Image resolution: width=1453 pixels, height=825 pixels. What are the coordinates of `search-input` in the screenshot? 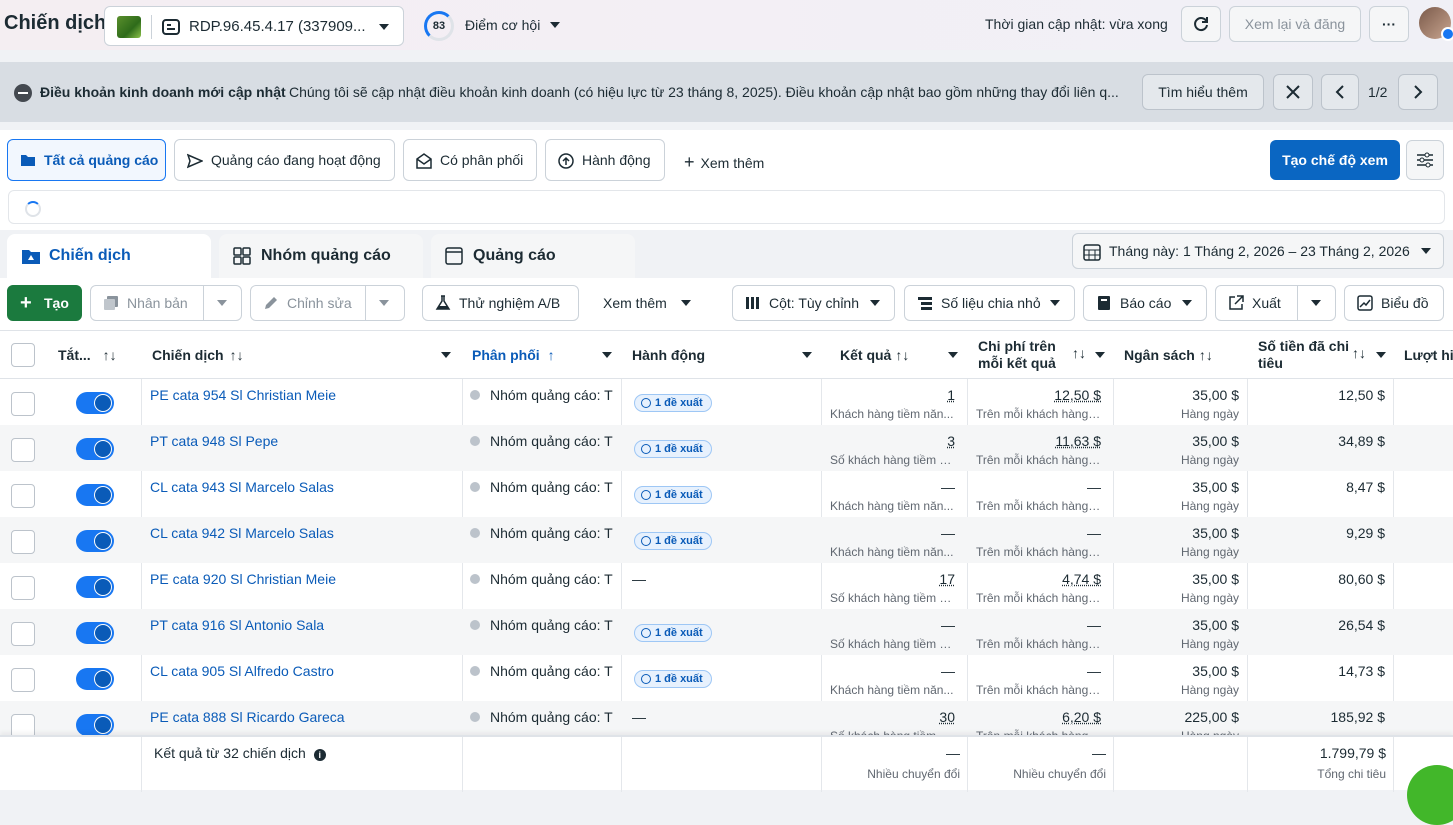 It's located at (726, 207).